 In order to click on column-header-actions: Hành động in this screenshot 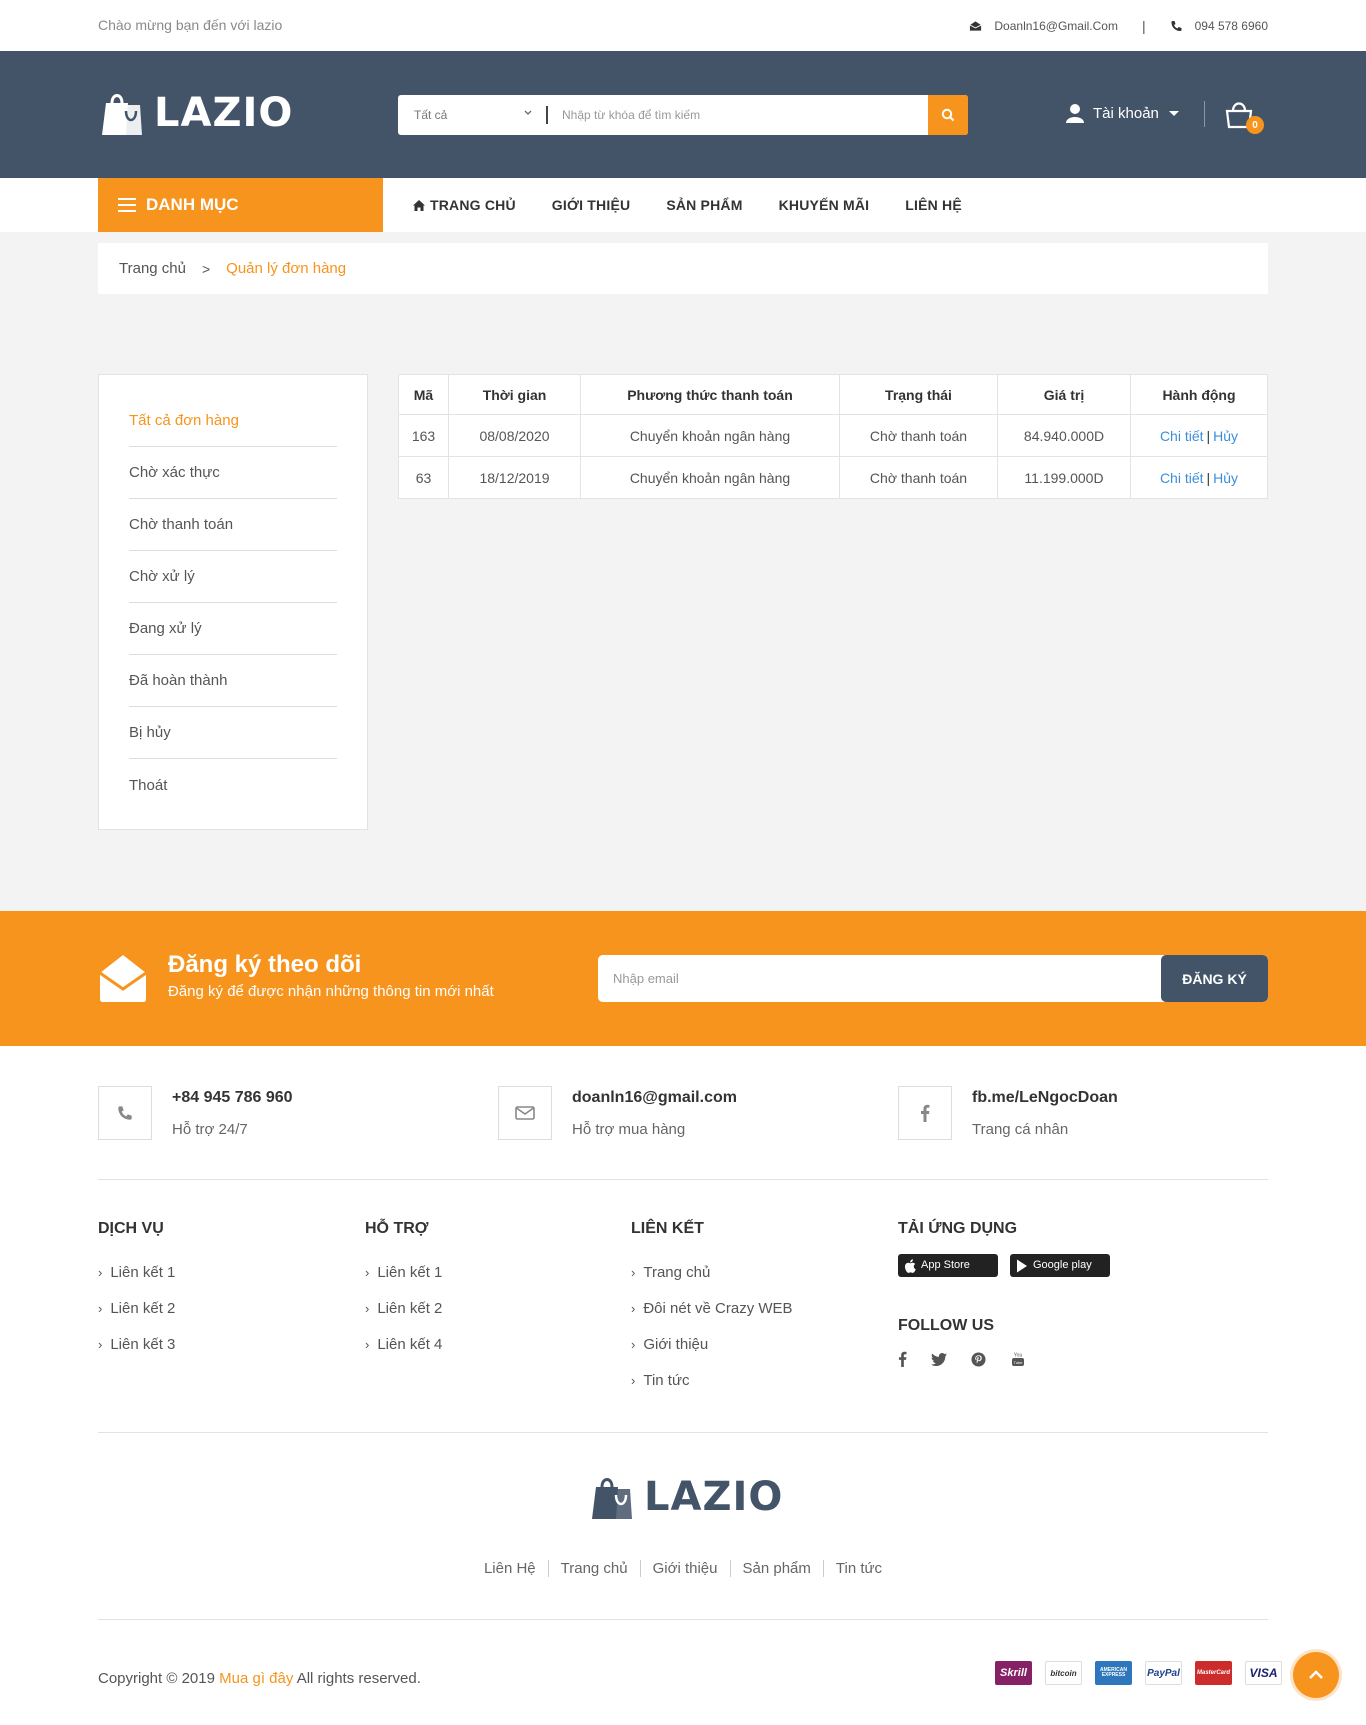, I will do `click(1199, 394)`.